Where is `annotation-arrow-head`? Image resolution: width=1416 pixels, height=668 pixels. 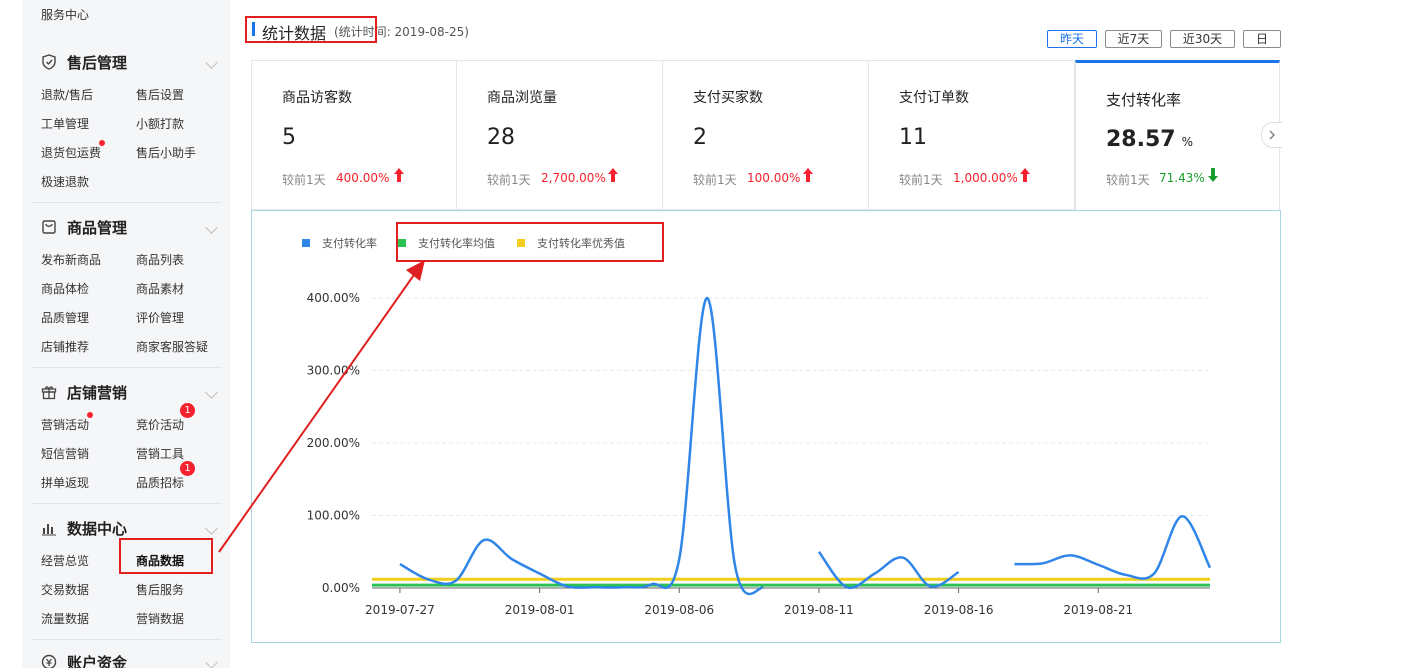
annotation-arrow-head is located at coordinates (415, 270).